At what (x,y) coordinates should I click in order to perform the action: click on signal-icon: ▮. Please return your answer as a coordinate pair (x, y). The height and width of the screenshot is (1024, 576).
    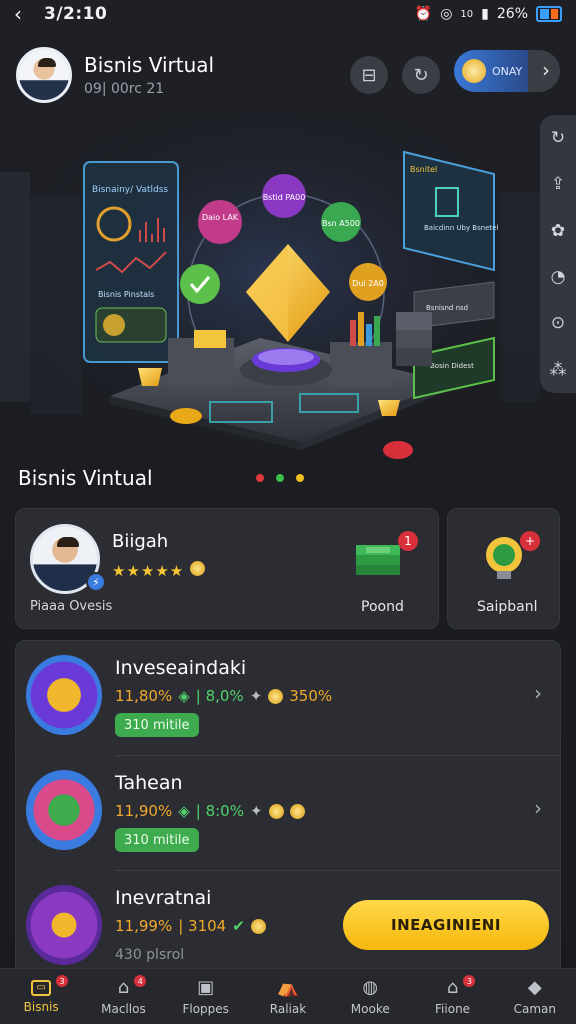
    Looking at the image, I should click on (485, 14).